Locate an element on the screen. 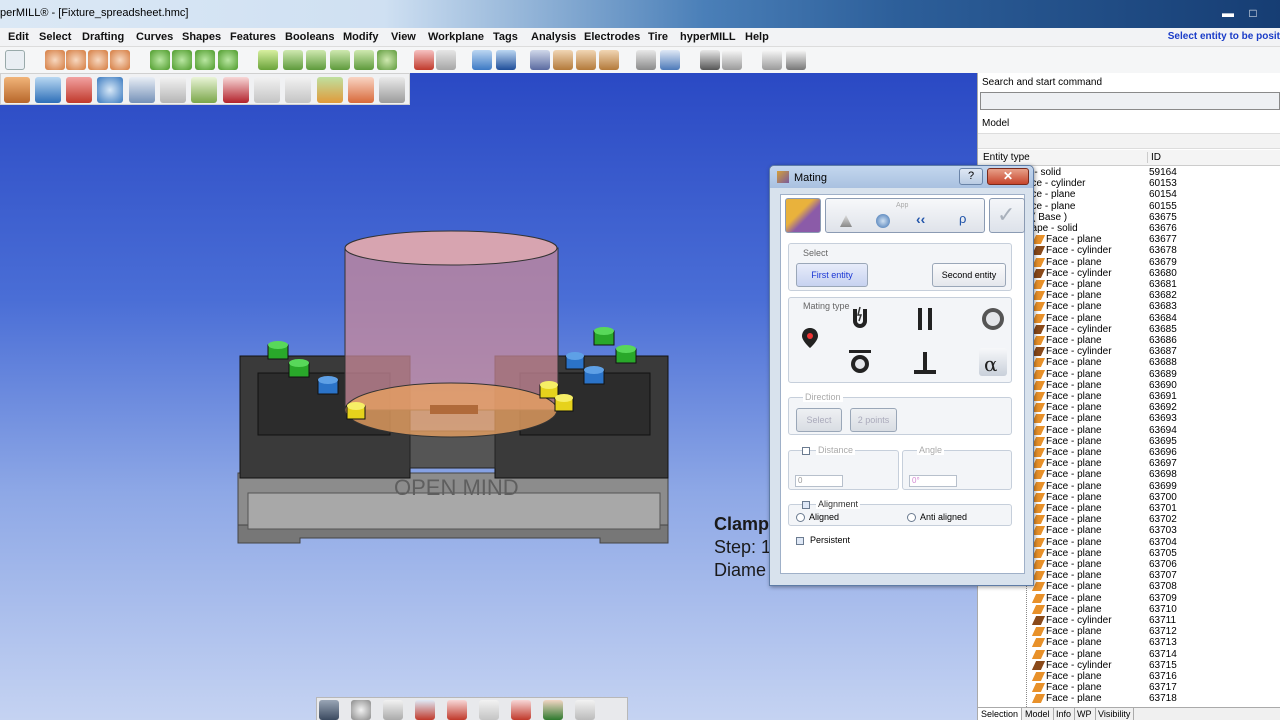  dialog-titlebar: Mating ? ✕ is located at coordinates (901, 177).